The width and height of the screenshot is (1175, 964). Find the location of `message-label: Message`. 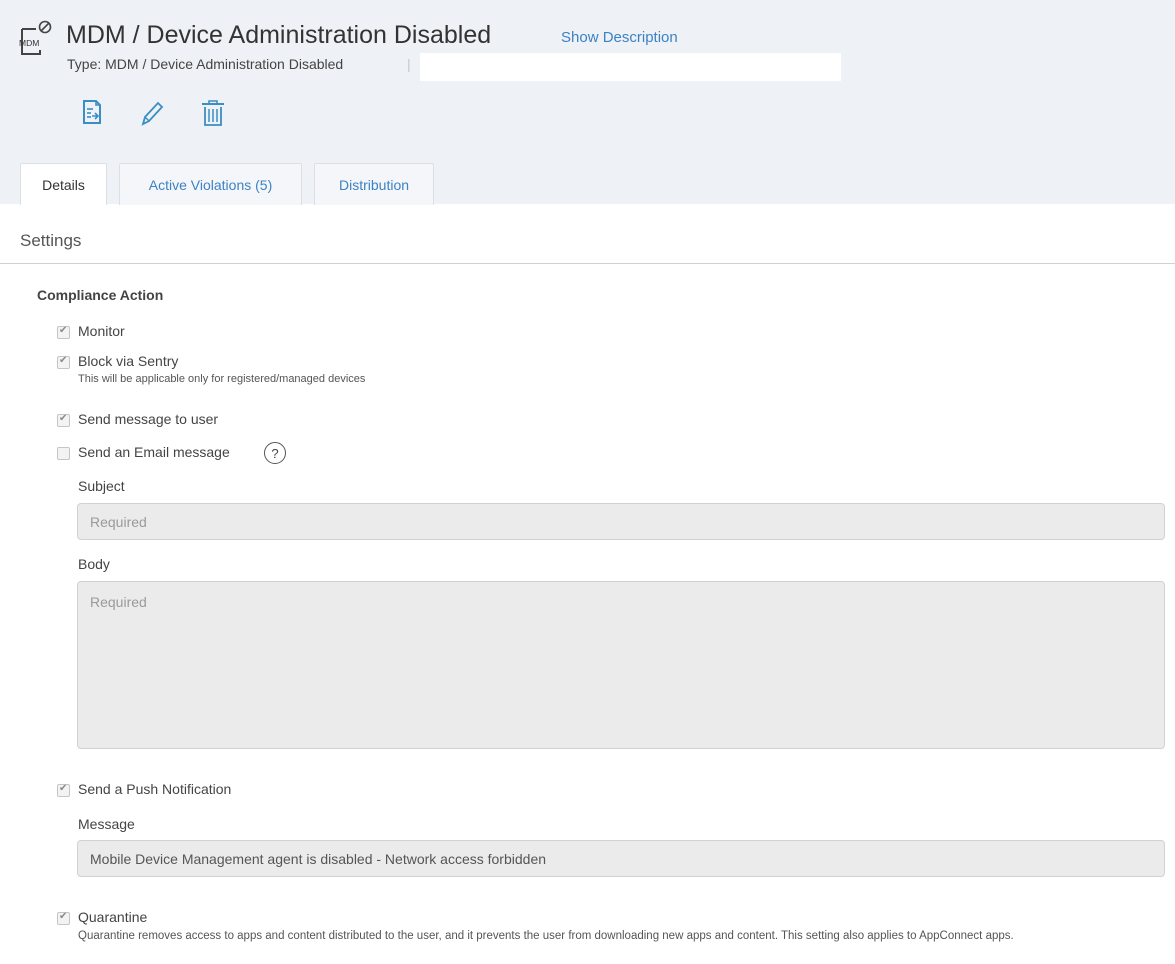

message-label: Message is located at coordinates (106, 824).